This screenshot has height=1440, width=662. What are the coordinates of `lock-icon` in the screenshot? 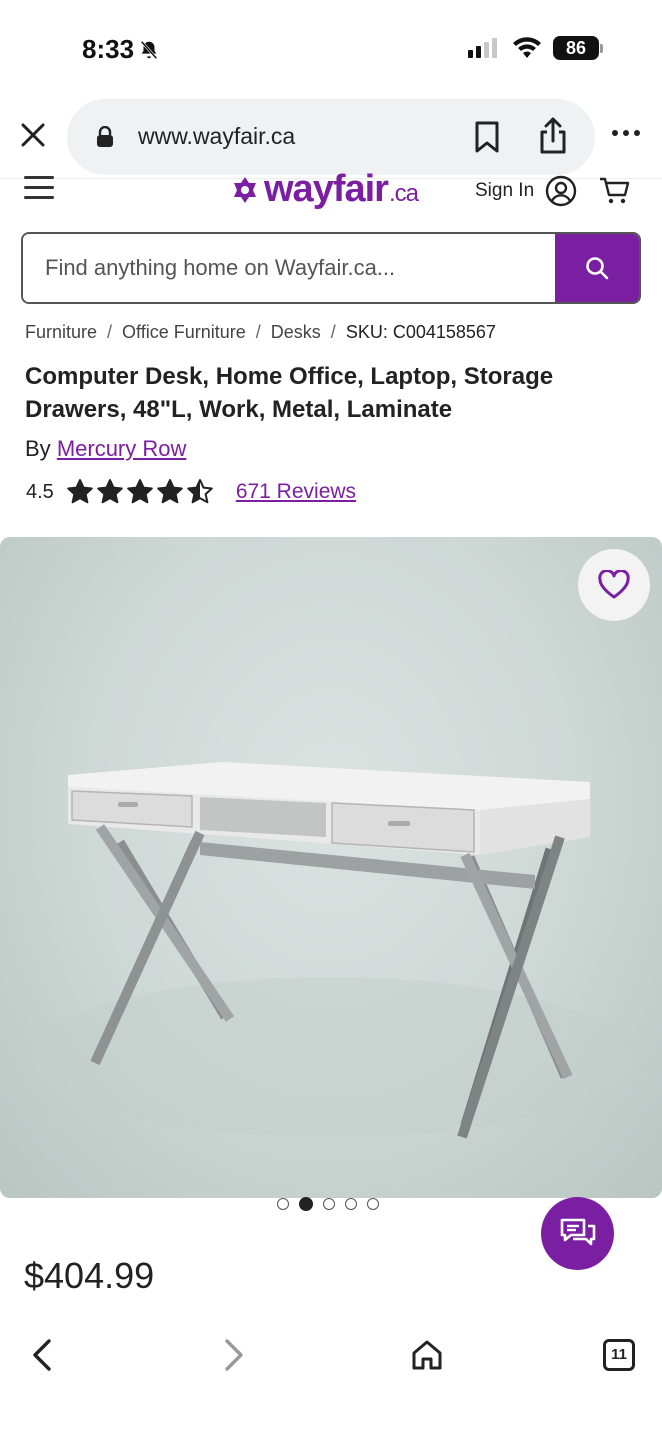 It's located at (105, 136).